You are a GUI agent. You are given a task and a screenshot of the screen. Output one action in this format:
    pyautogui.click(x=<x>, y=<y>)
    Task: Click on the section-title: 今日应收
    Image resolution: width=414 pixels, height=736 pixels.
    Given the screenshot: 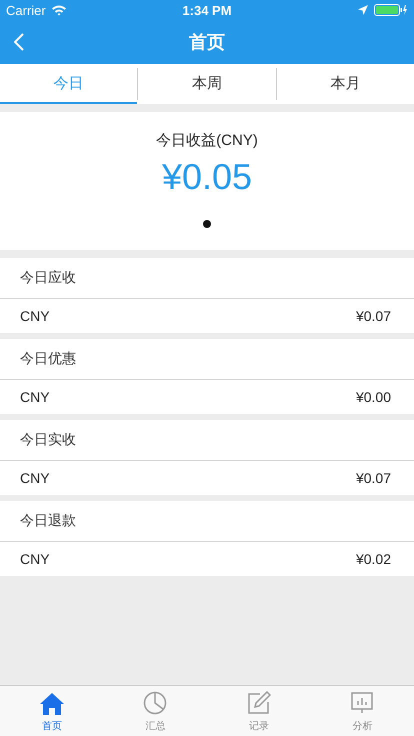 What is the action you would take?
    pyautogui.click(x=48, y=278)
    